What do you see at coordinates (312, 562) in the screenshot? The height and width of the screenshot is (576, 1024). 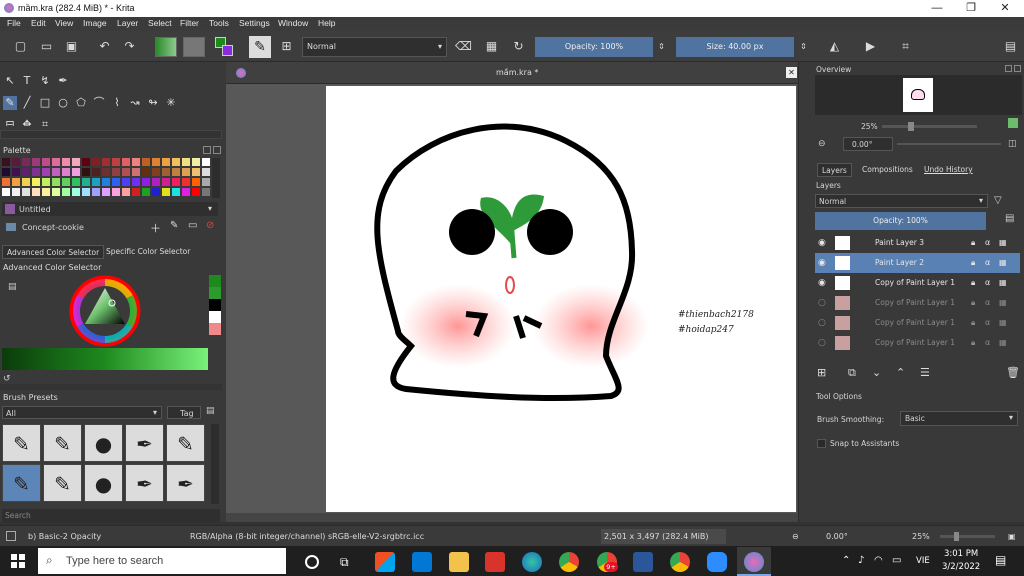 I see `cortana-icon` at bounding box center [312, 562].